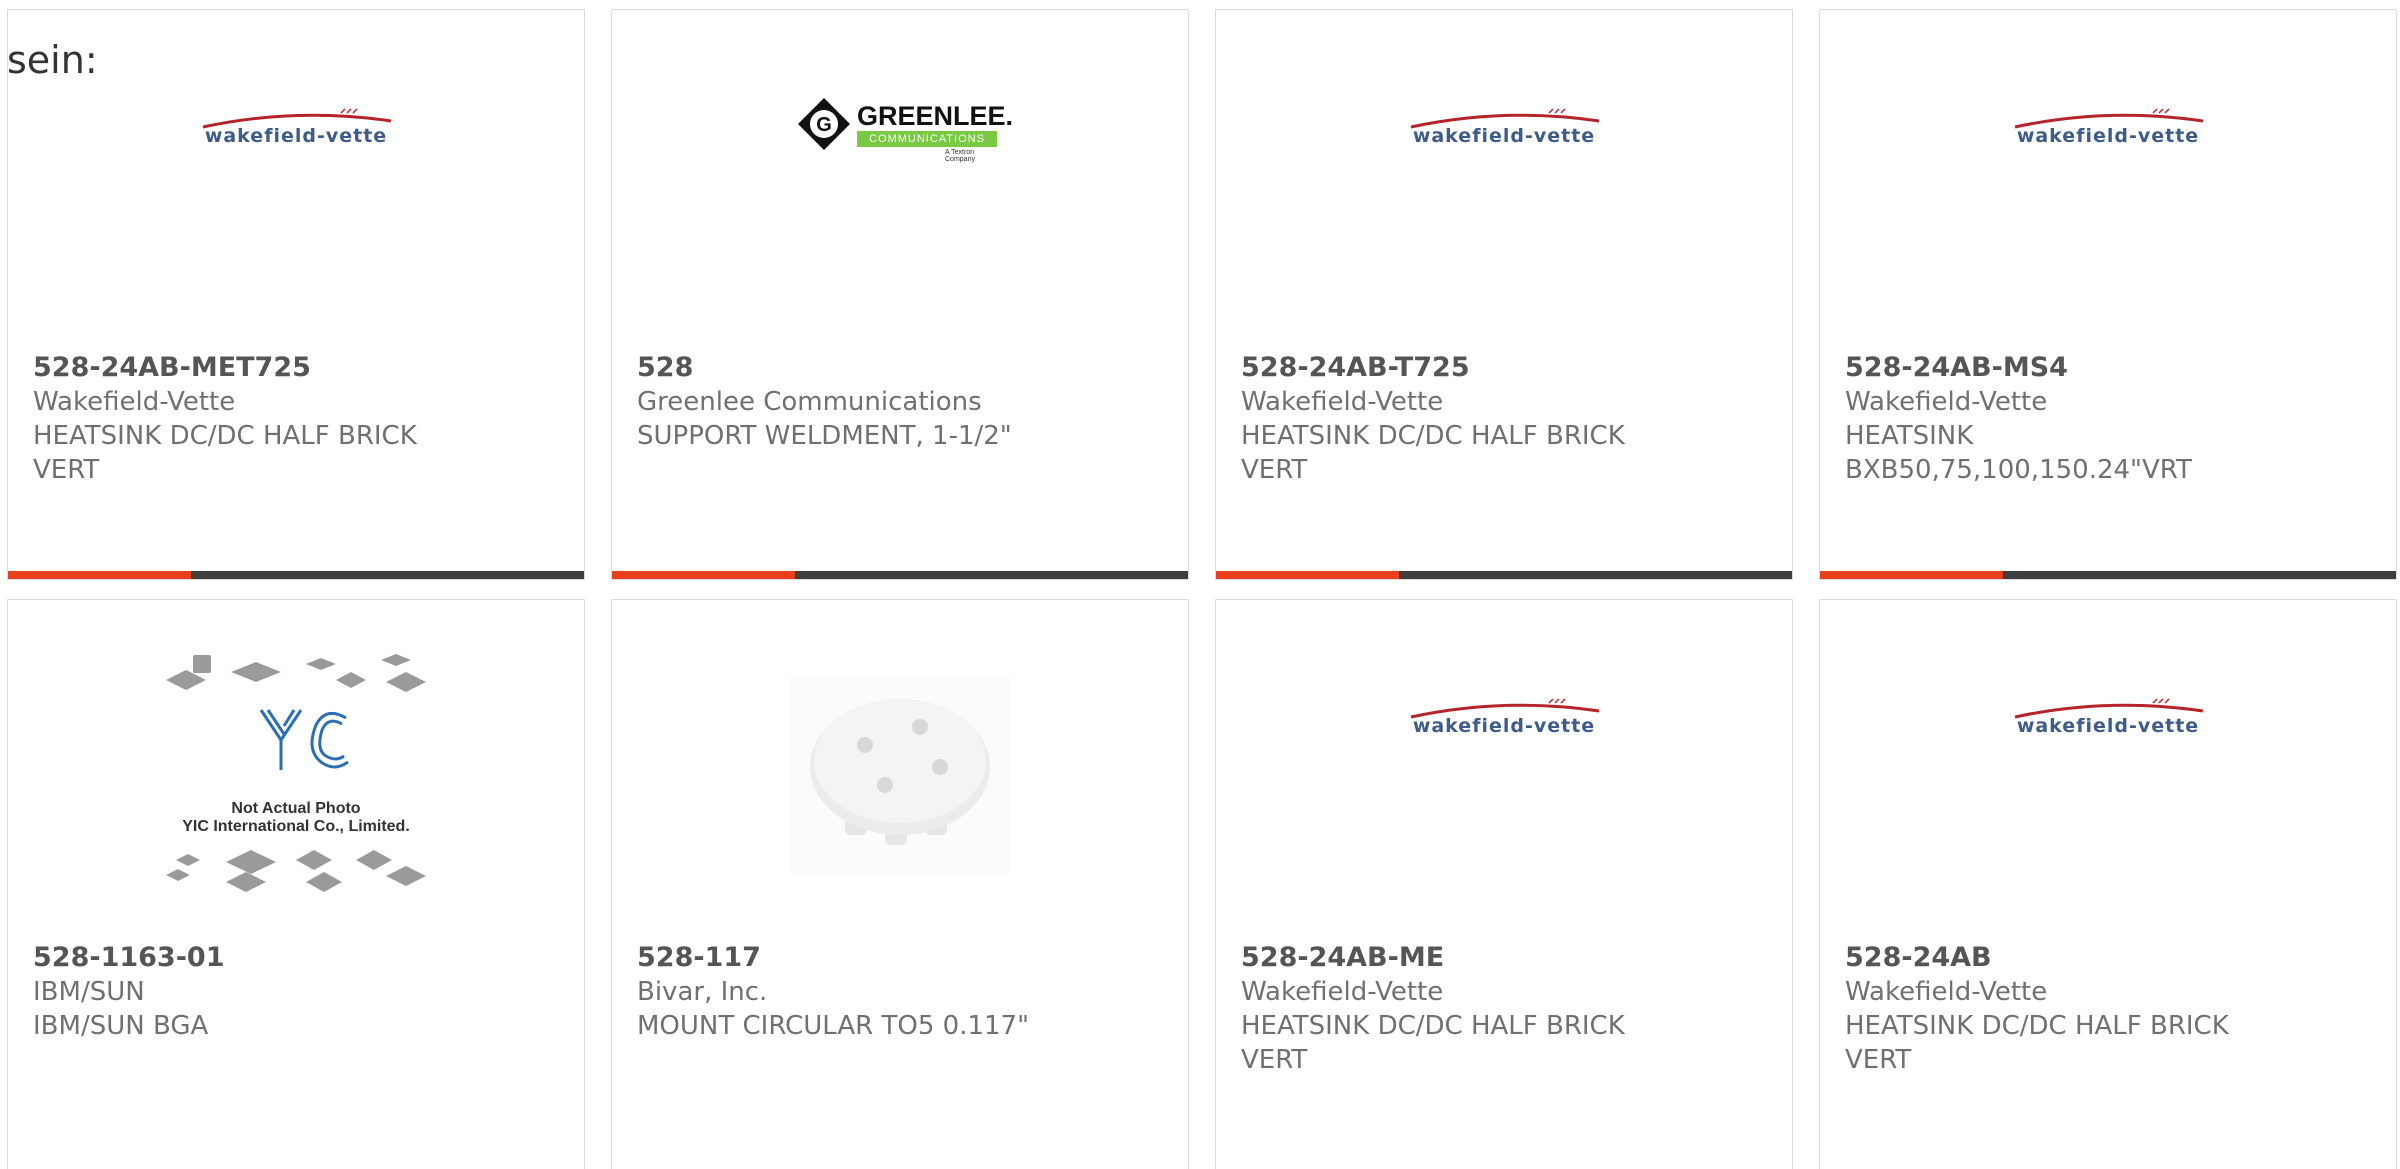  I want to click on part-number: 528-24AB, so click(2108, 958).